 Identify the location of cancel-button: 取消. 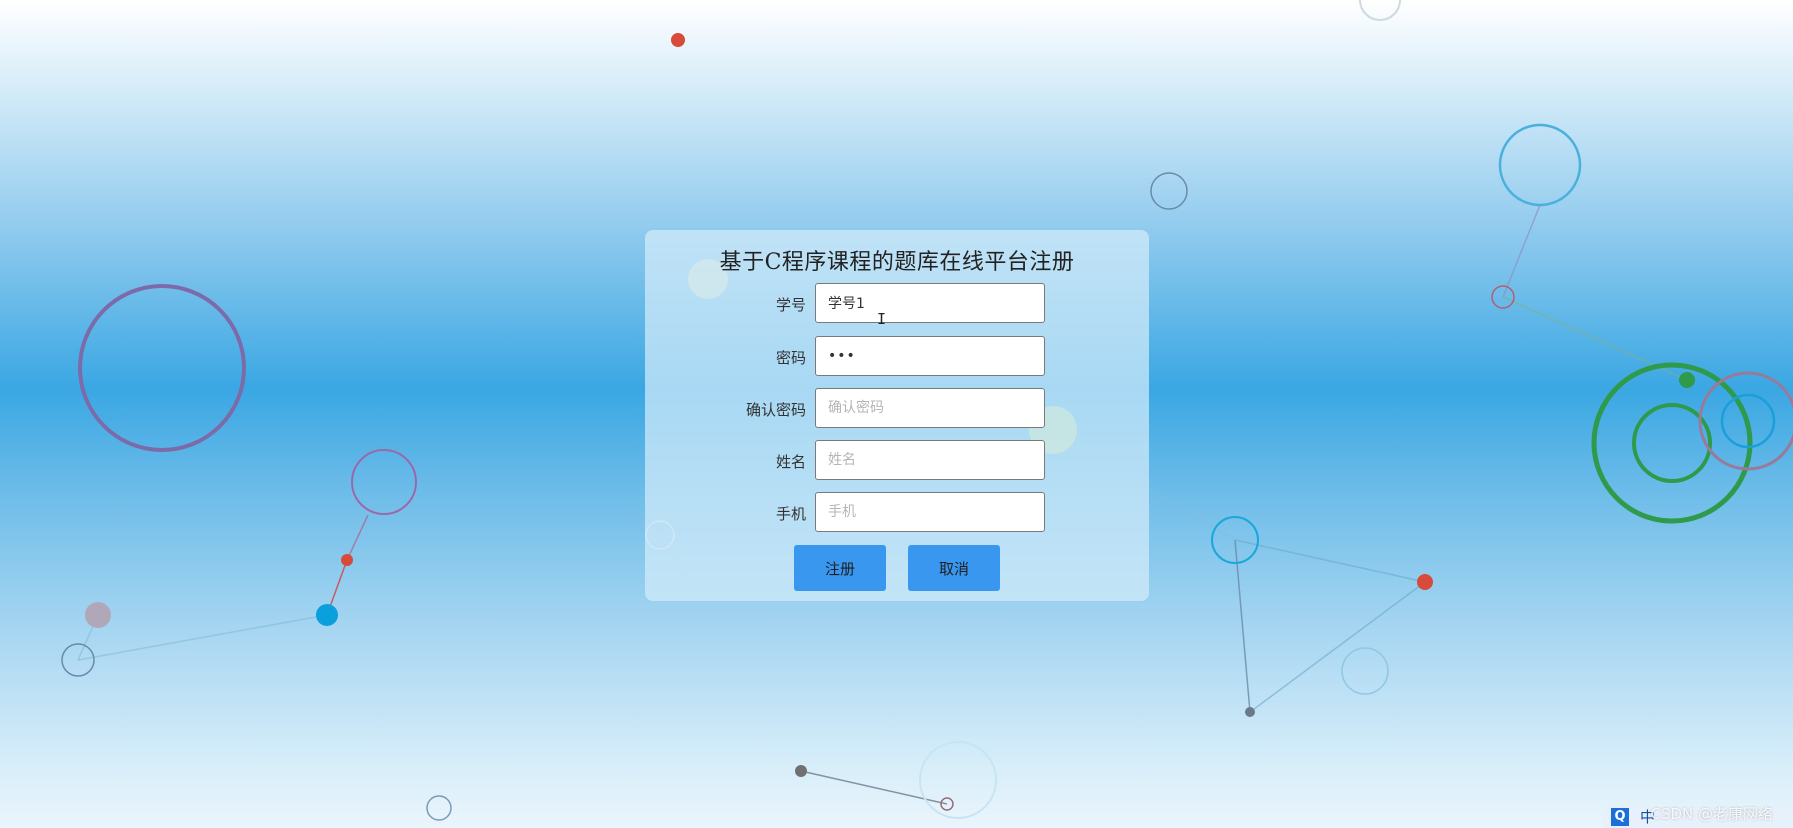
(954, 568).